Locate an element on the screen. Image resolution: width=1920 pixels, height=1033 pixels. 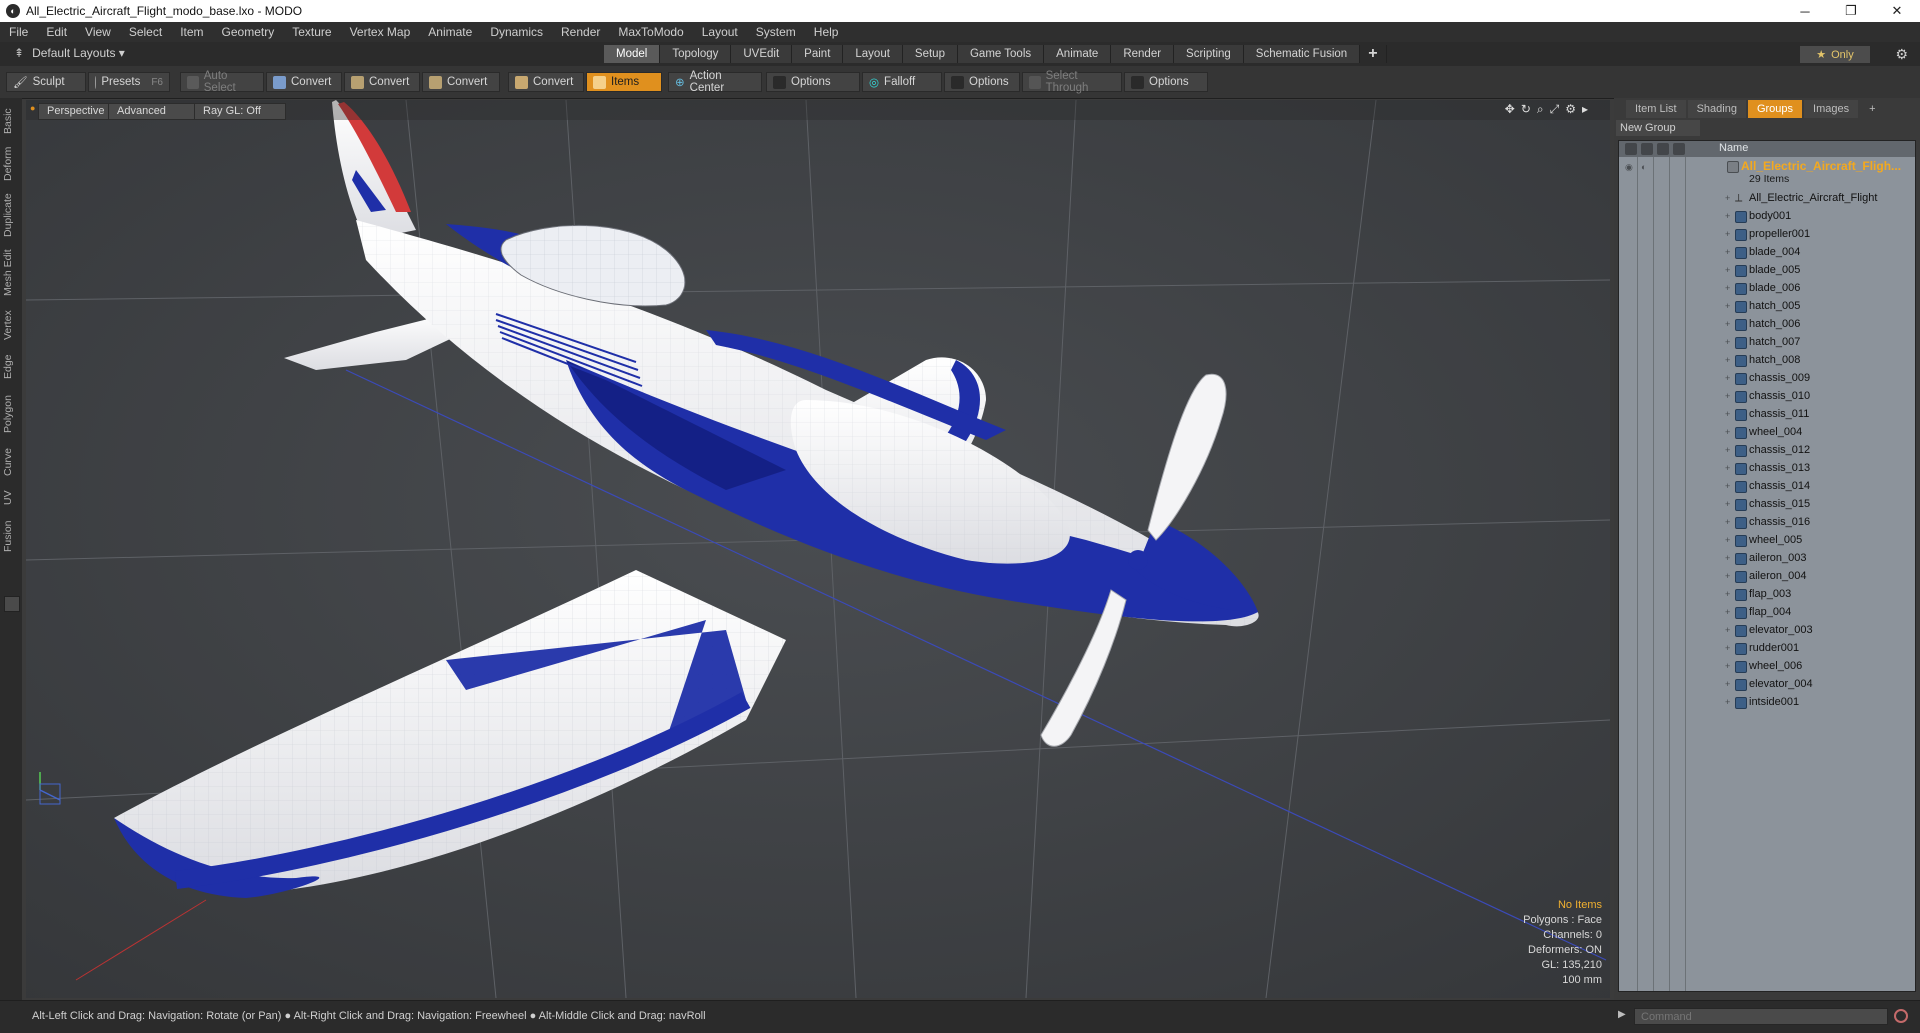
tree-item-row: + chassis_010 is located at coordinates (1767, 397).